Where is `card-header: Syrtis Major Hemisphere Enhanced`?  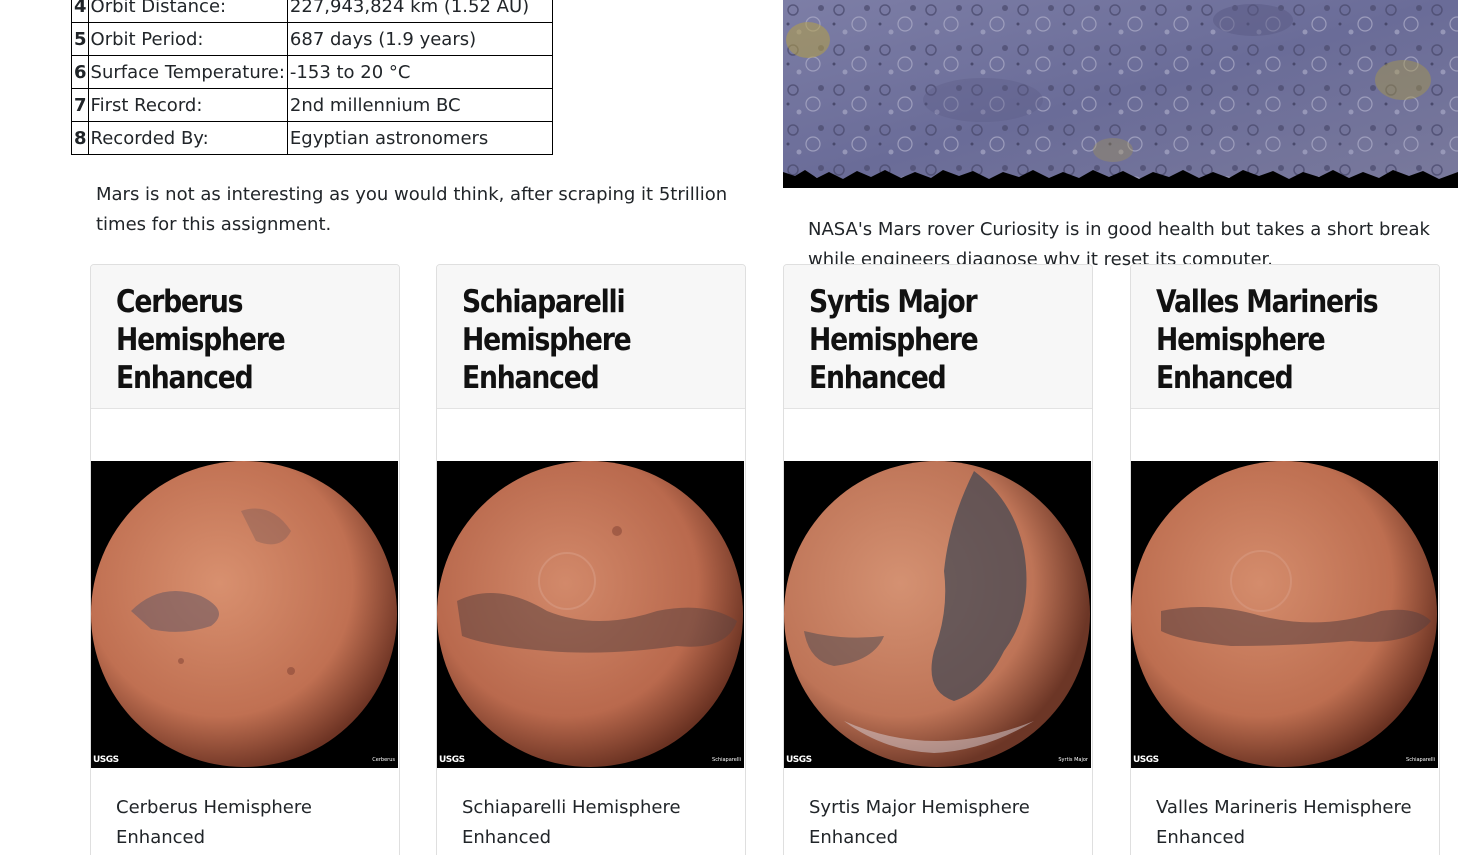 card-header: Syrtis Major Hemisphere Enhanced is located at coordinates (938, 337).